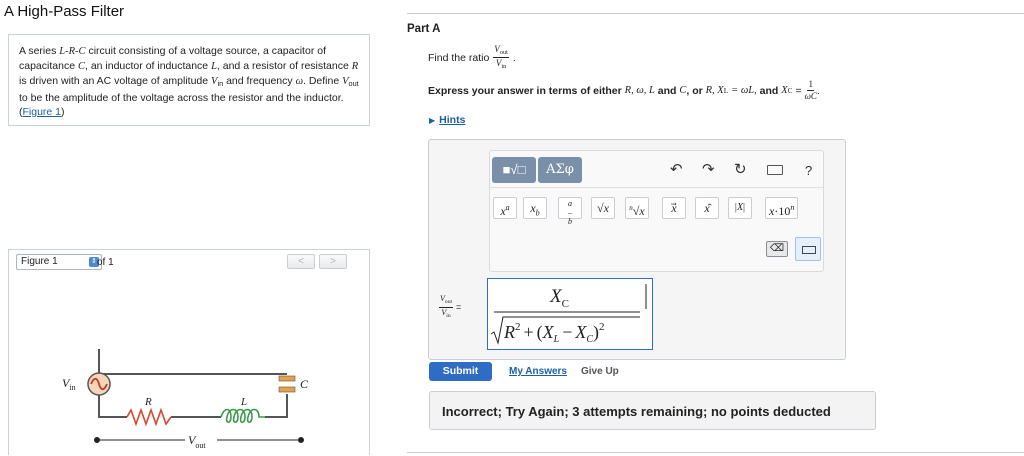 This screenshot has height=456, width=1024. What do you see at coordinates (535, 208) in the screenshot?
I see `subscript-button: xb` at bounding box center [535, 208].